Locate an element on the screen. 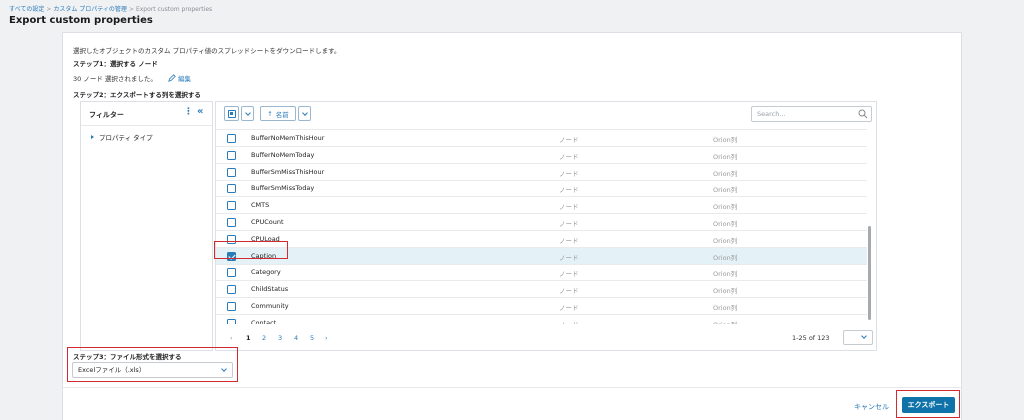  page-5: 5 is located at coordinates (312, 338).